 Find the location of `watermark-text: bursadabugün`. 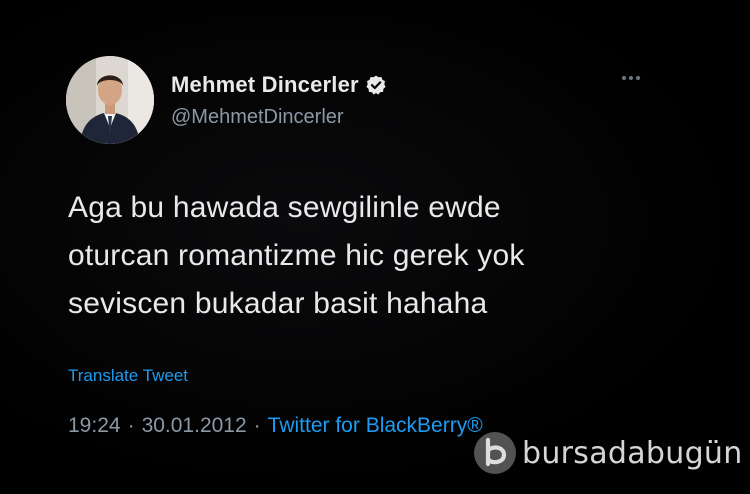

watermark-text: bursadabugün is located at coordinates (632, 453).